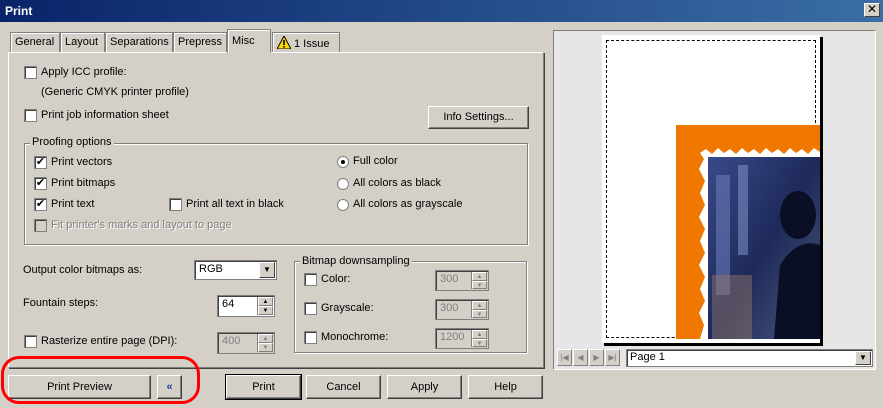 The image size is (883, 408). Describe the element at coordinates (246, 306) in the screenshot. I see `fountain-steps-input: 64 ▲ ▼` at that location.